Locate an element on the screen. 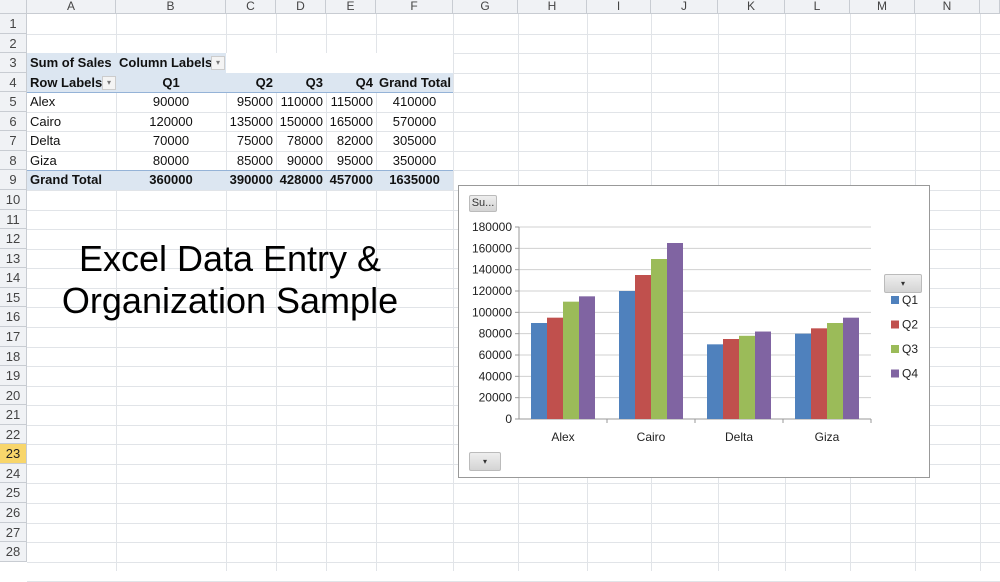 The image size is (1000, 582). pivot-values-label: Sum of Sales is located at coordinates (71, 62).